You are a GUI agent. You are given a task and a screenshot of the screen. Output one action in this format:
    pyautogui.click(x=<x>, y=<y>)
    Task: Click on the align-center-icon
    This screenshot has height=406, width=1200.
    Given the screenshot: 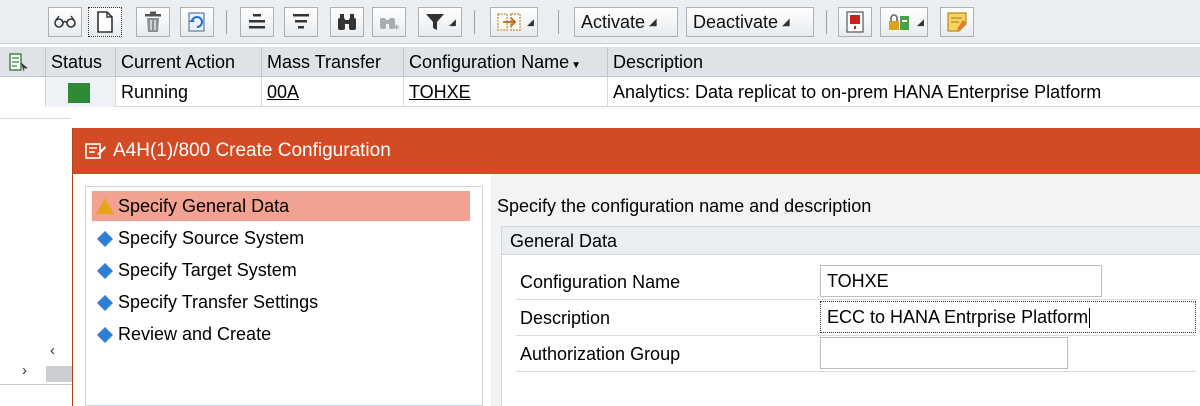 What is the action you would take?
    pyautogui.click(x=257, y=22)
    